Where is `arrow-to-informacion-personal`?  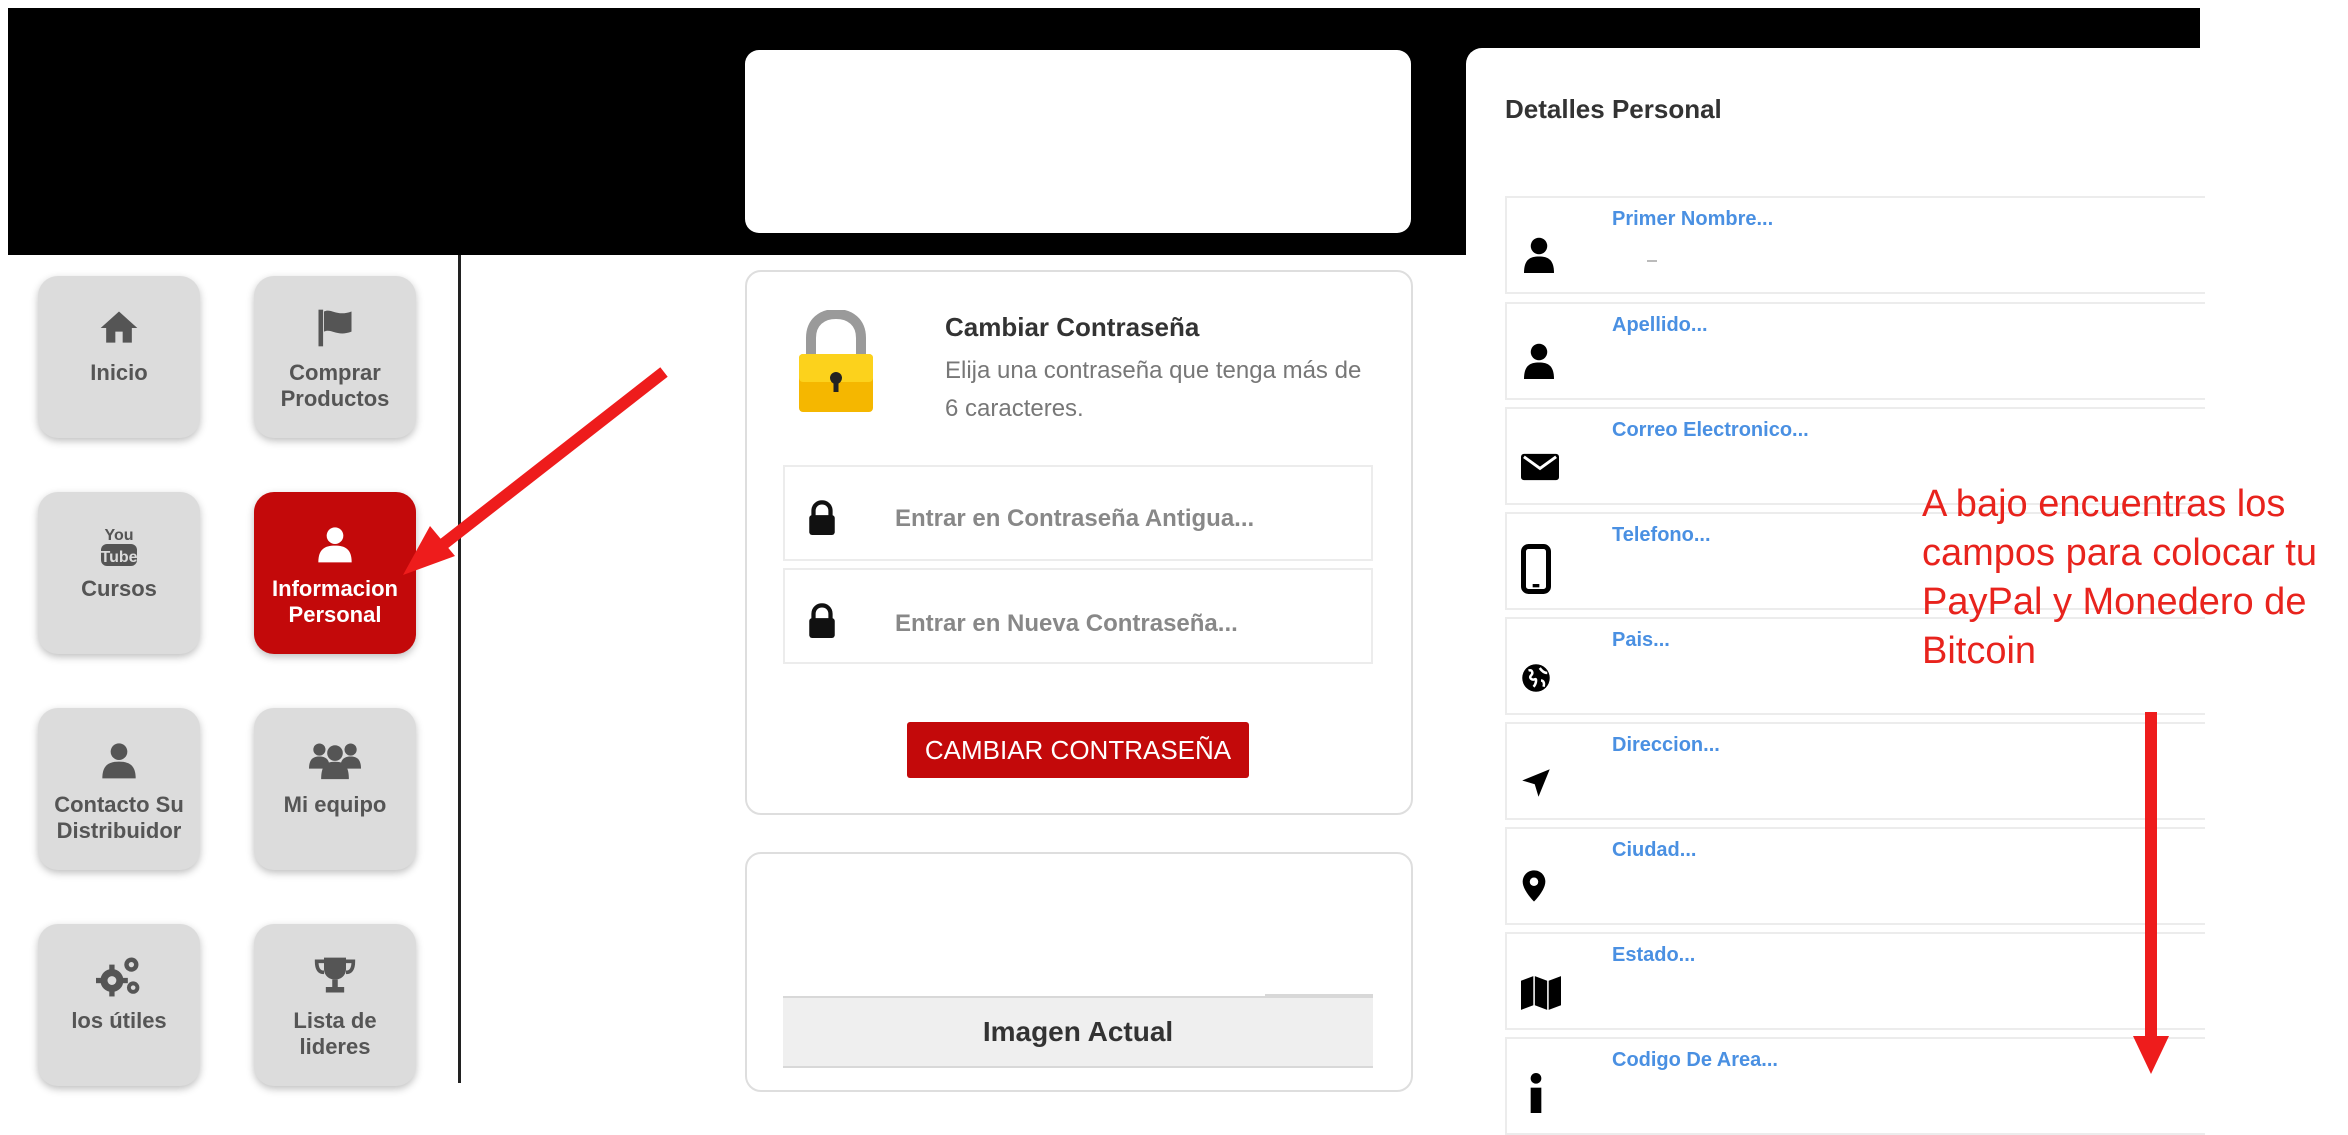 arrow-to-informacion-personal is located at coordinates (535, 471).